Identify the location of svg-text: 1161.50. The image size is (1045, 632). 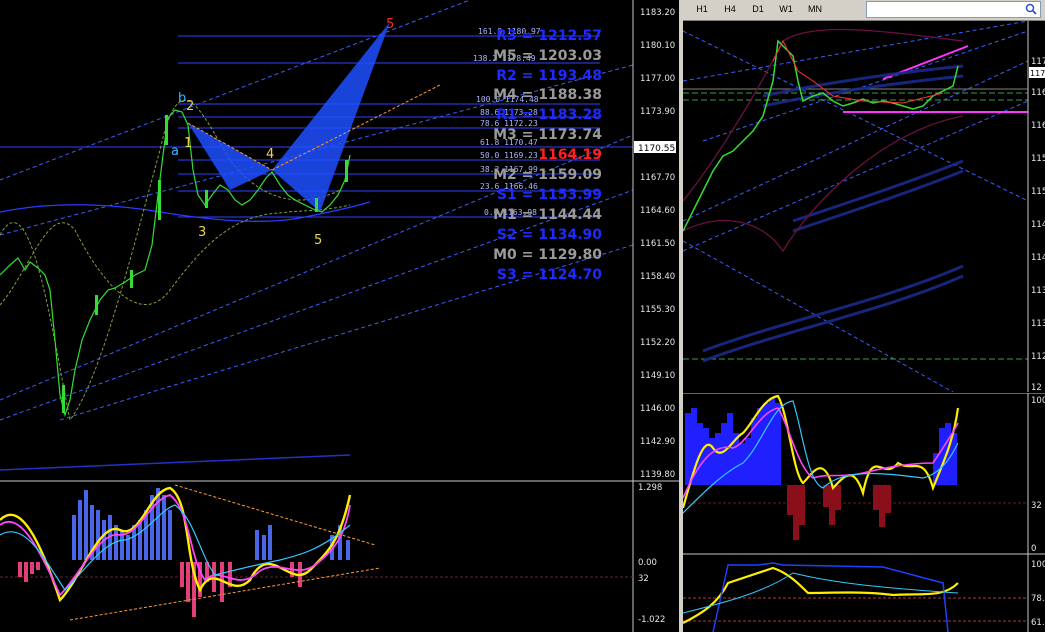
(657, 244).